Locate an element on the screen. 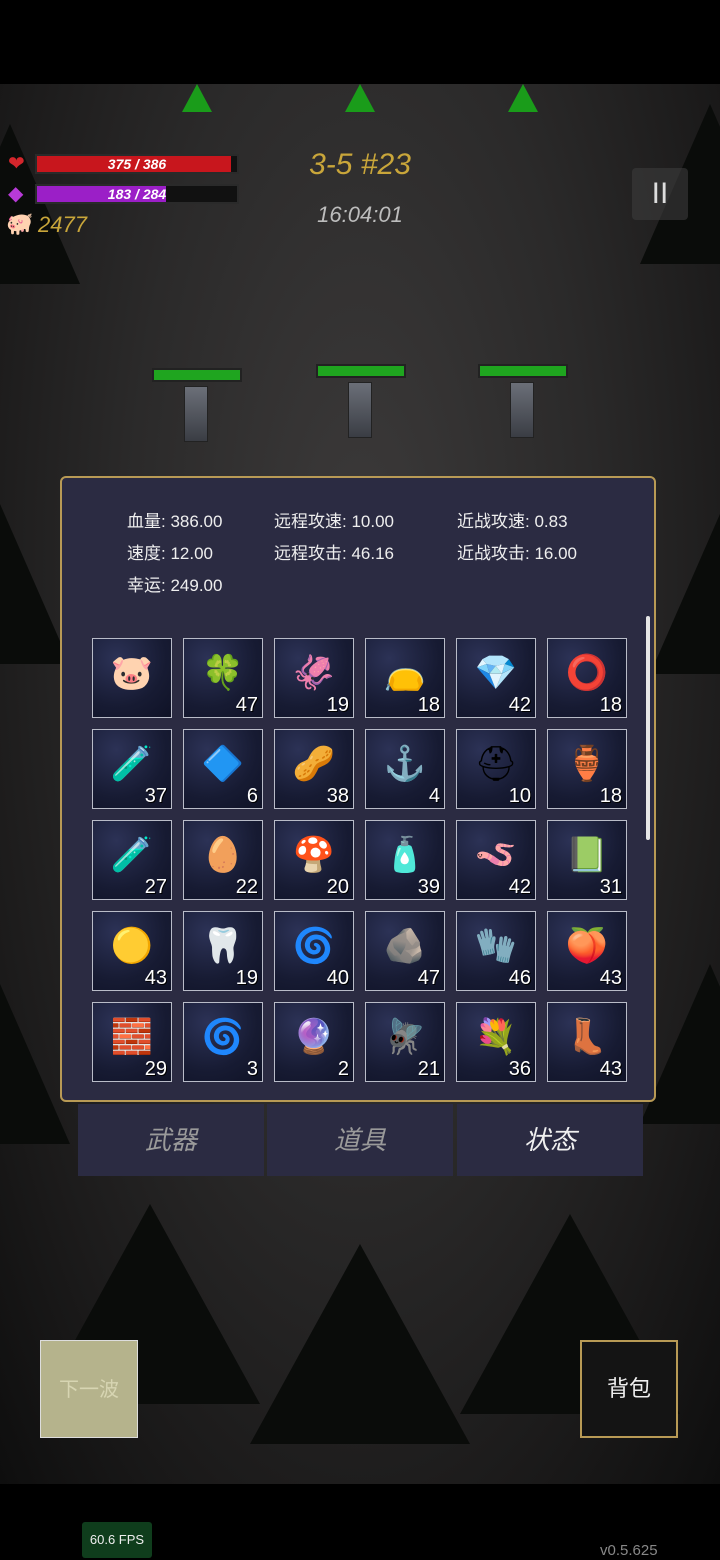  item-count: 21 is located at coordinates (428, 1069).